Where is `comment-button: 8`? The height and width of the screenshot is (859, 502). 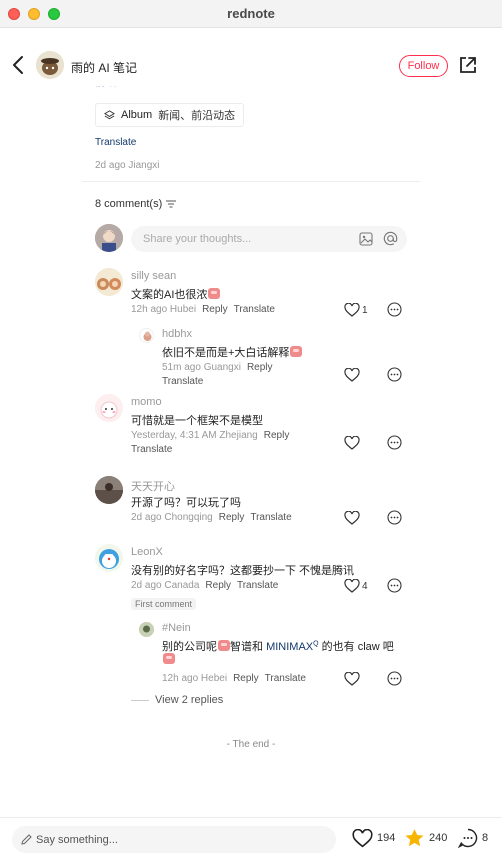 comment-button: 8 is located at coordinates (473, 838).